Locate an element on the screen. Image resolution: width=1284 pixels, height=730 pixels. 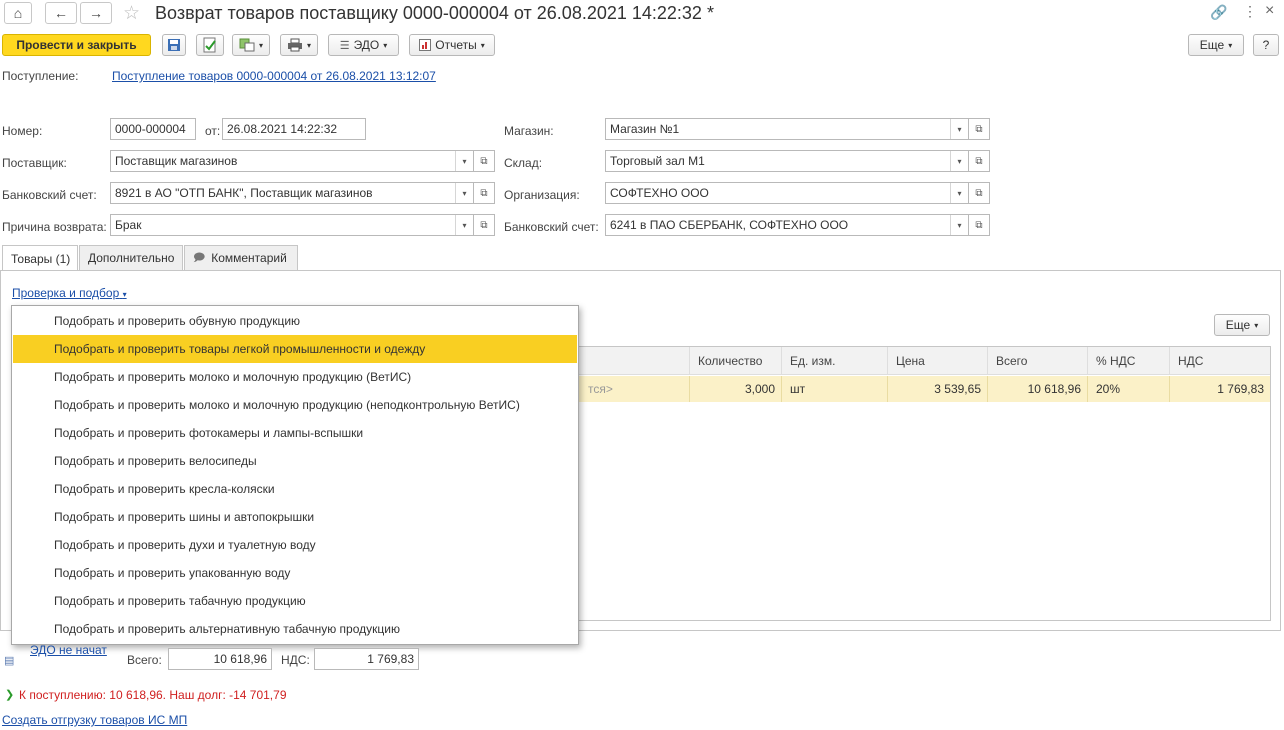
more-button: Еще ▾ is located at coordinates (1216, 45).